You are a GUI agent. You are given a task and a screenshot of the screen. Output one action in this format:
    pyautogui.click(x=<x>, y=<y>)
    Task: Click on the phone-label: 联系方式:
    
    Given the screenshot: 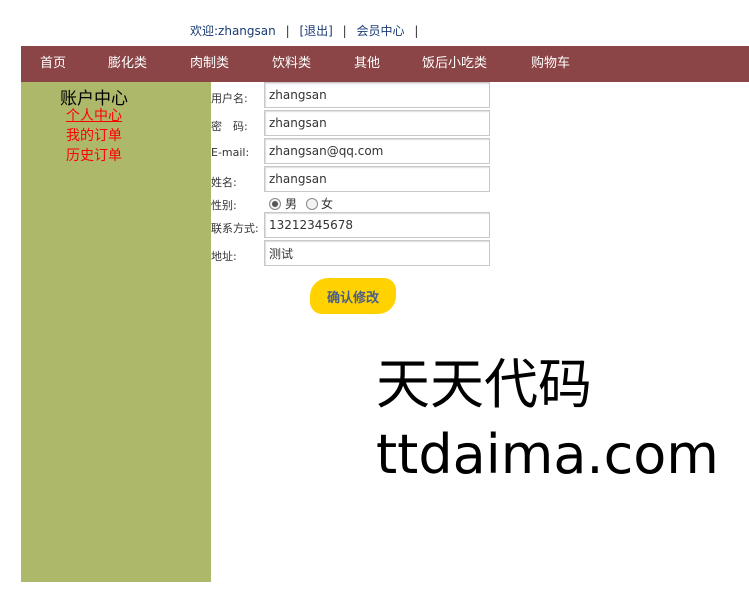 What is the action you would take?
    pyautogui.click(x=235, y=228)
    